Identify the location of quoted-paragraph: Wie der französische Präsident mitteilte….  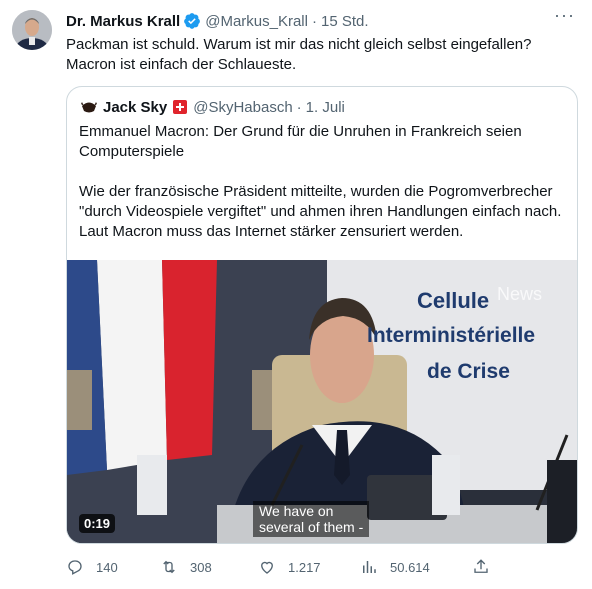
(320, 211).